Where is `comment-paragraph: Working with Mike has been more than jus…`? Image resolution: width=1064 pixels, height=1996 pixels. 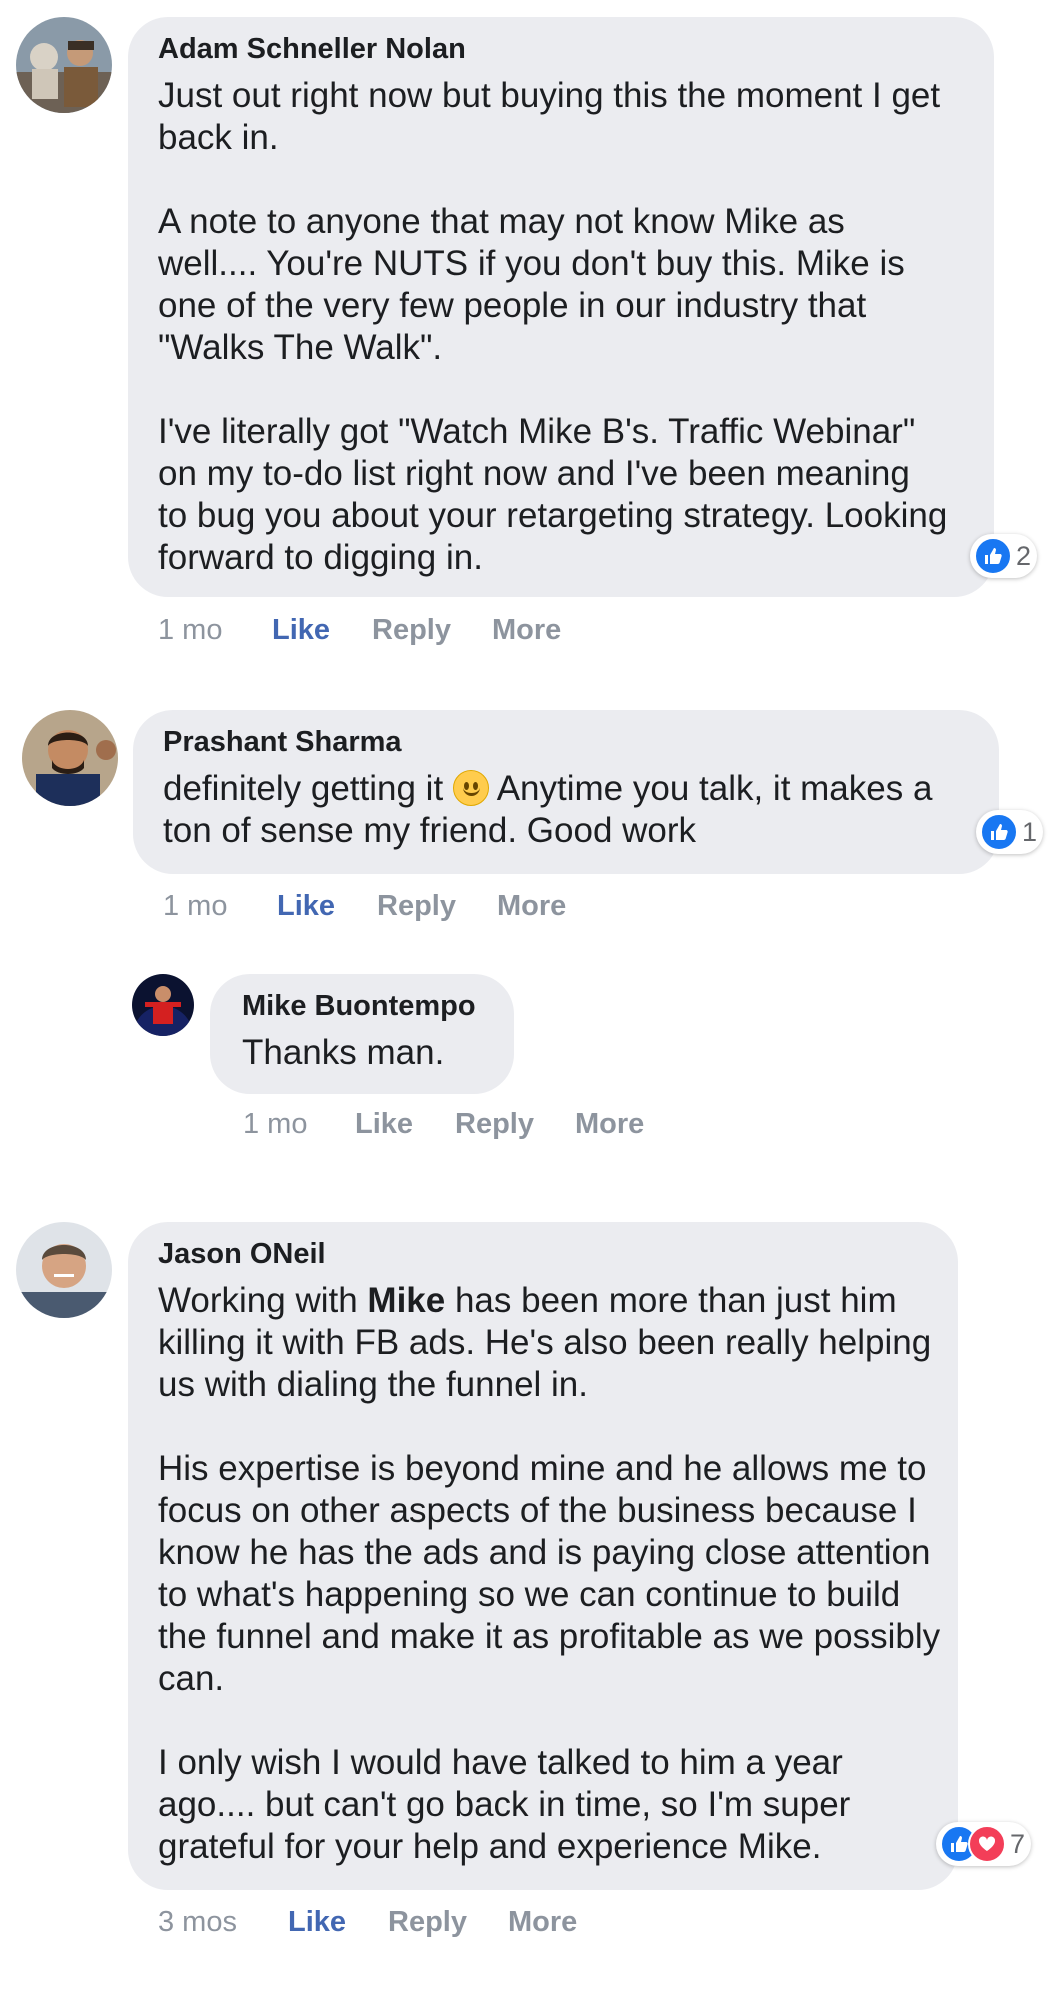 comment-paragraph: Working with Mike has been more than jus… is located at coordinates (553, 1343).